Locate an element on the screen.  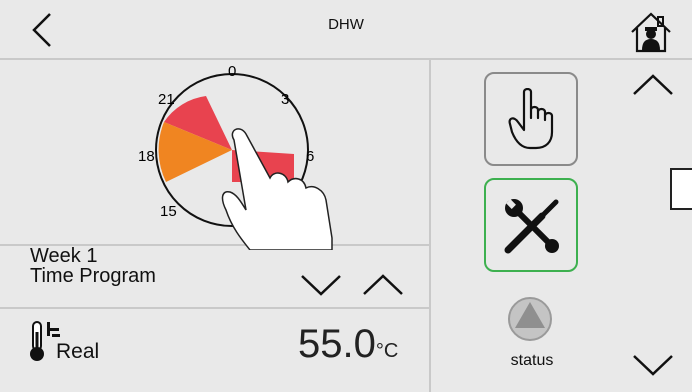
service-settings-button is located at coordinates (531, 225).